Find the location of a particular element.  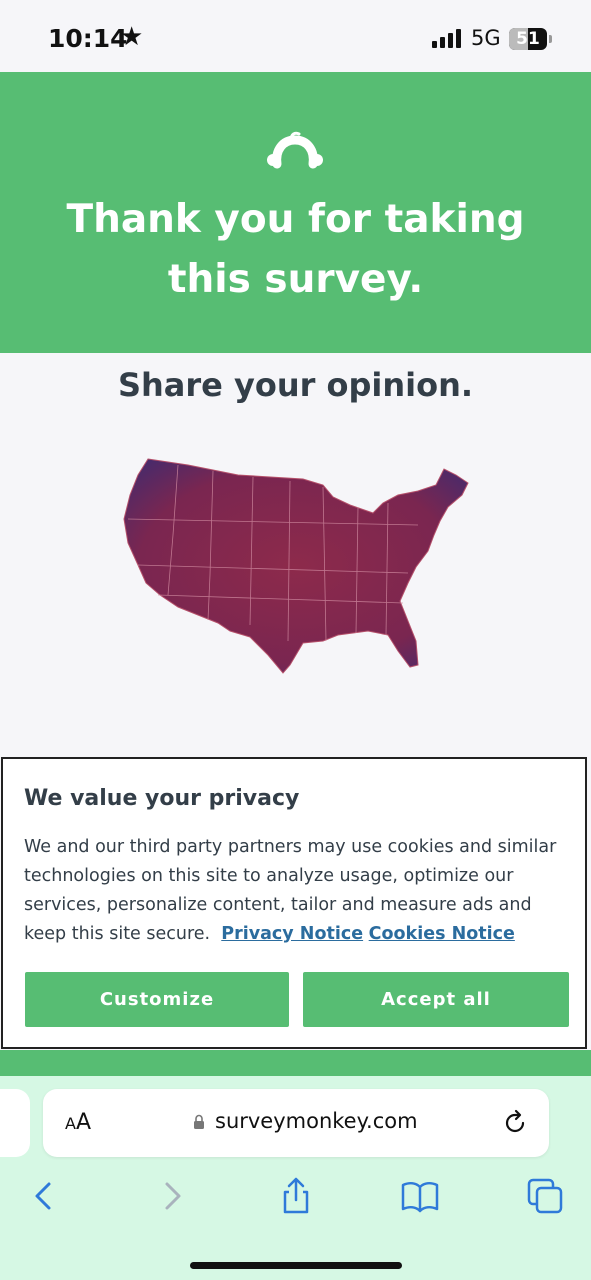

accept-all-button: Accept all is located at coordinates (436, 999).